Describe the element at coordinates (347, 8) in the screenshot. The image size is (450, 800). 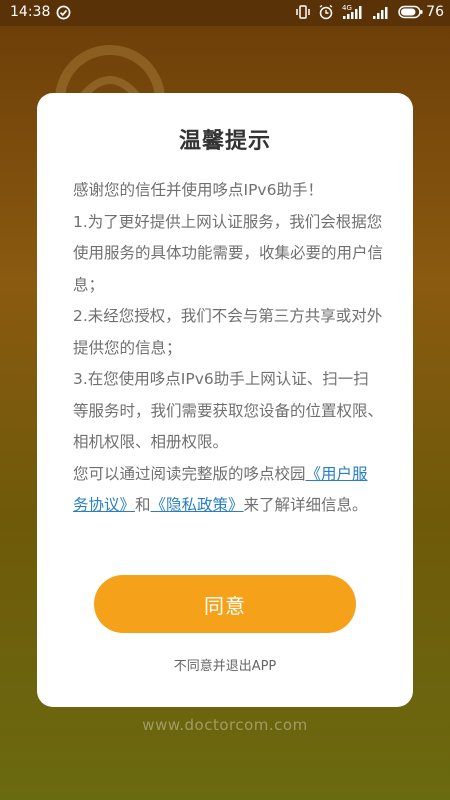
I see `svg-text: 4G` at that location.